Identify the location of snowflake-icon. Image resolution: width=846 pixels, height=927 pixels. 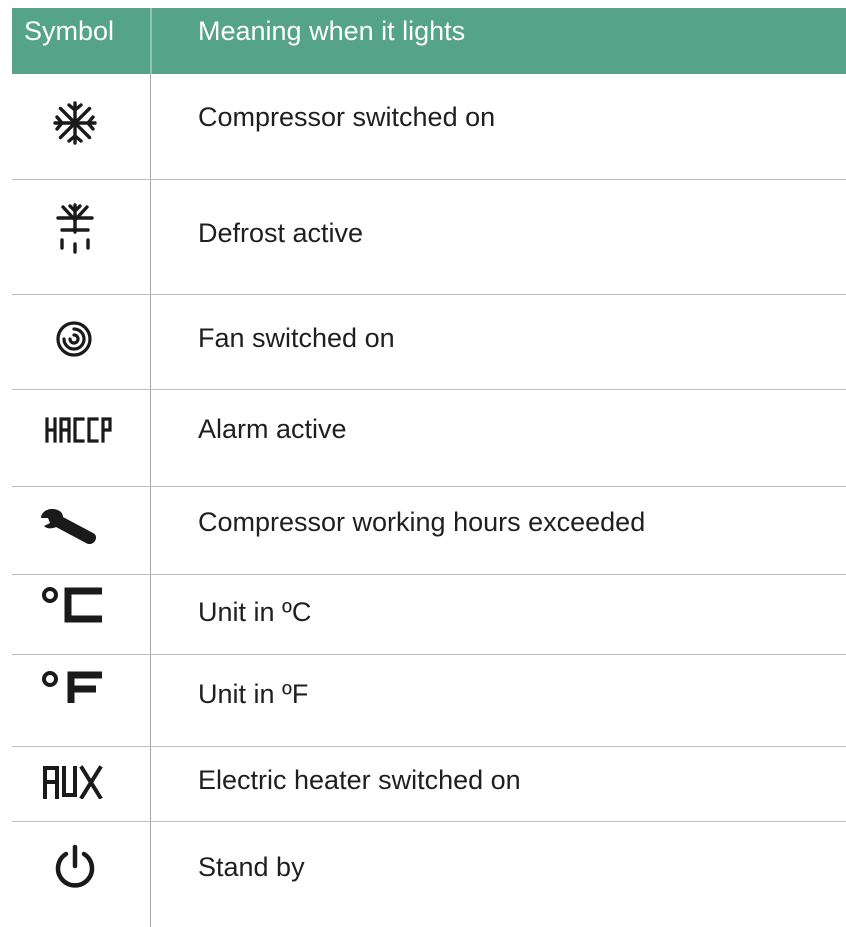
(75, 123).